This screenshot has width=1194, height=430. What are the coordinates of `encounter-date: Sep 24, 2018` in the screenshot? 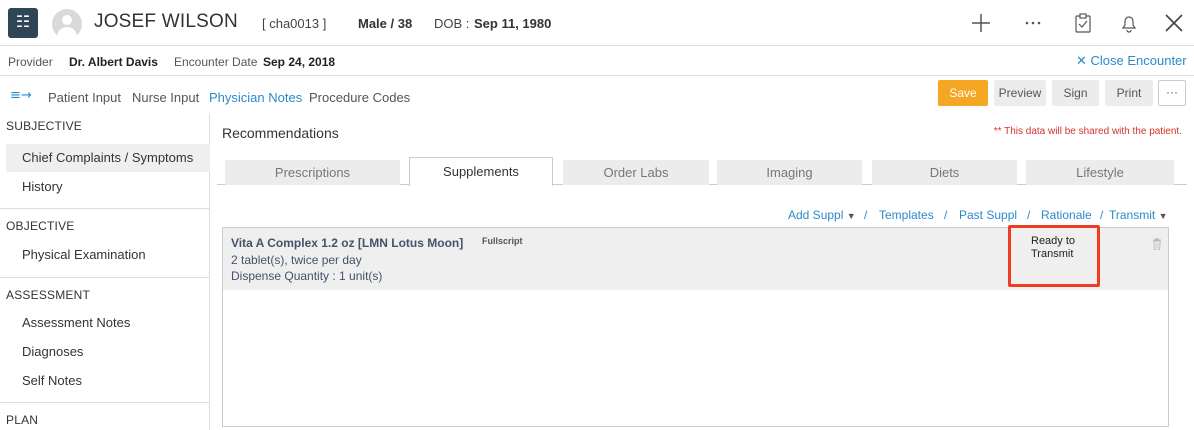 It's located at (299, 62).